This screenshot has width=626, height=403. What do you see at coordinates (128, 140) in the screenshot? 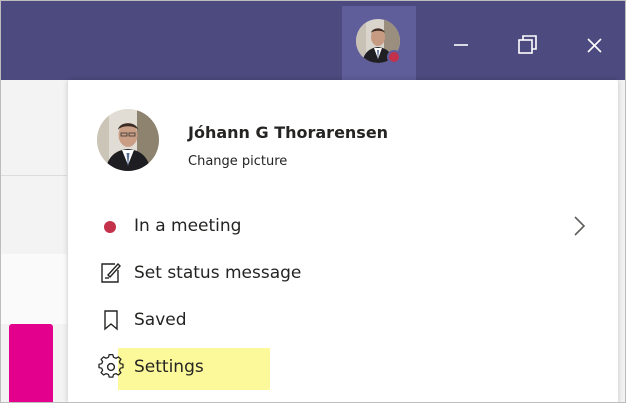
I see `profile-avatar` at bounding box center [128, 140].